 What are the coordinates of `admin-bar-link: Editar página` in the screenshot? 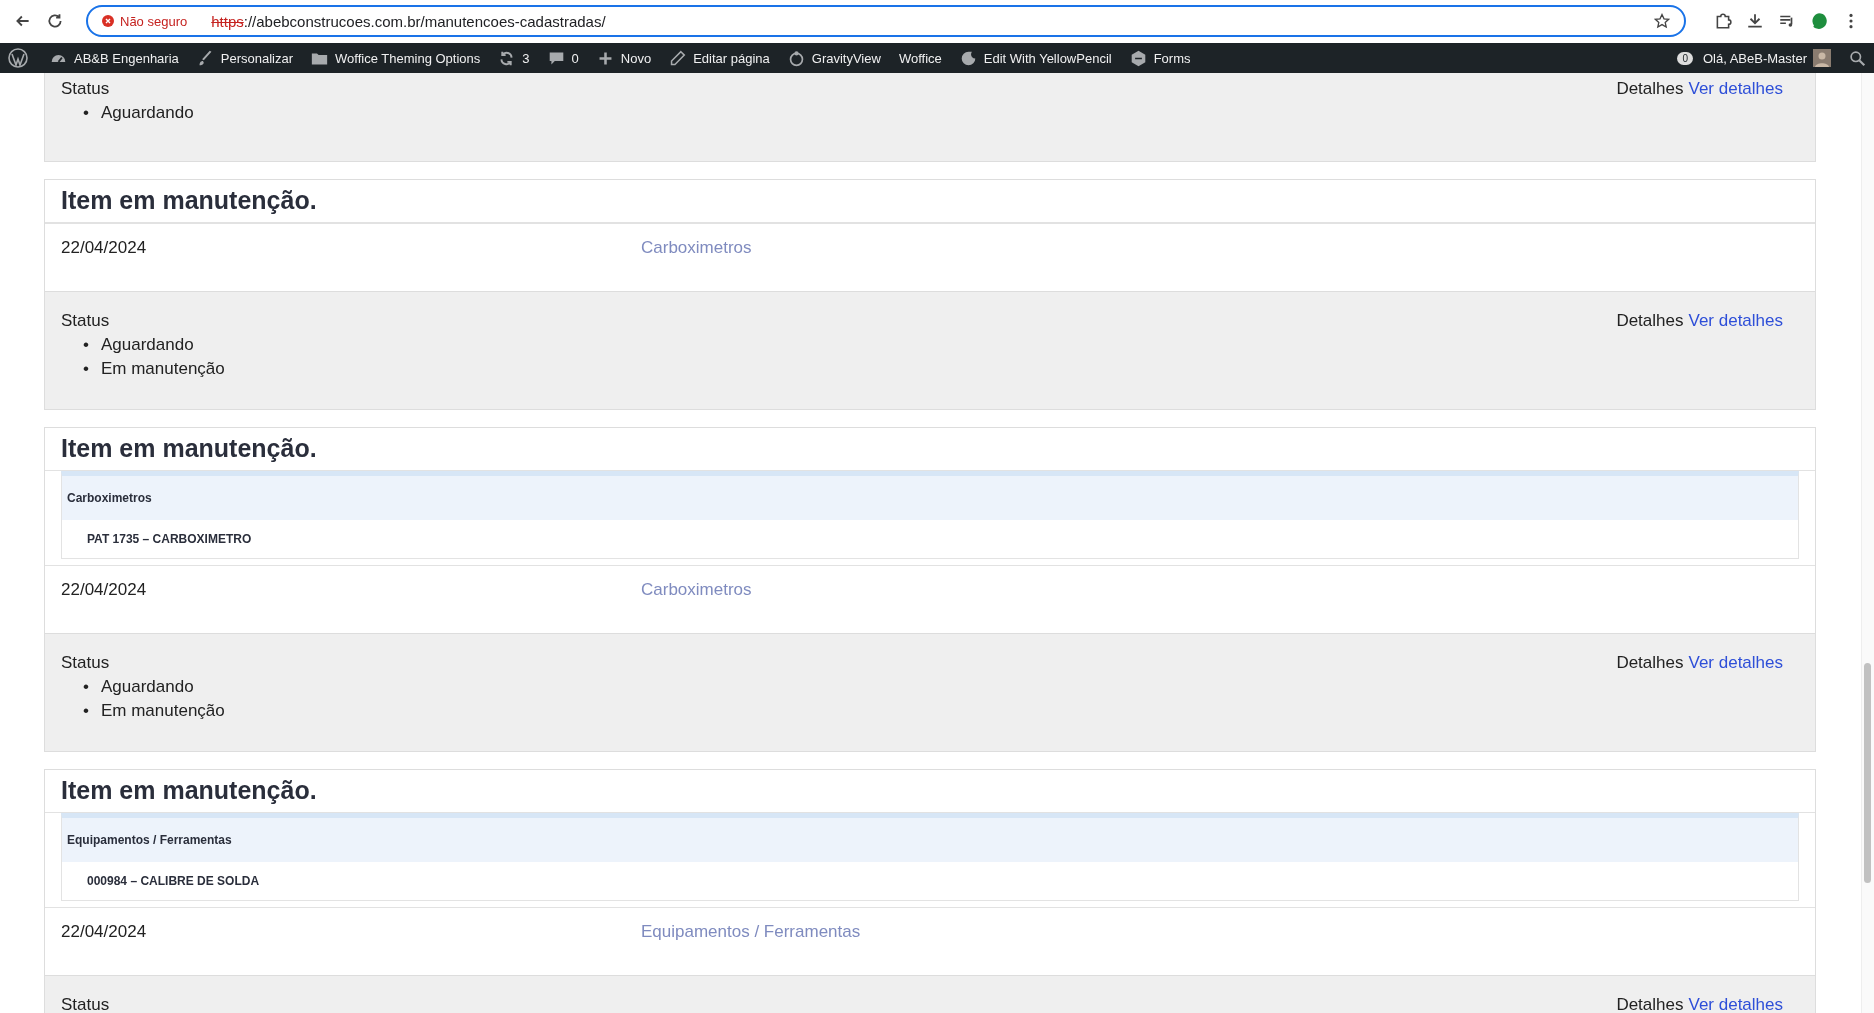 It's located at (719, 58).